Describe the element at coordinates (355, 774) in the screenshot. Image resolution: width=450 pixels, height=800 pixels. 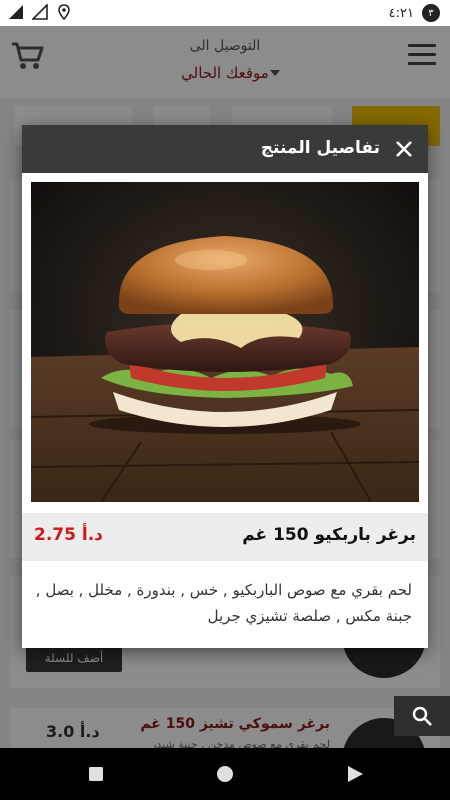
I see `back-icon` at that location.